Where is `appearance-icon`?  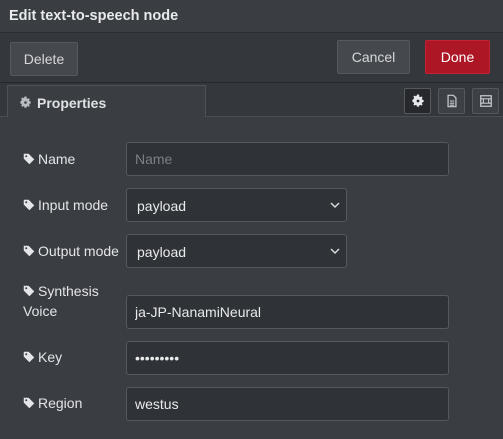
appearance-icon is located at coordinates (486, 101).